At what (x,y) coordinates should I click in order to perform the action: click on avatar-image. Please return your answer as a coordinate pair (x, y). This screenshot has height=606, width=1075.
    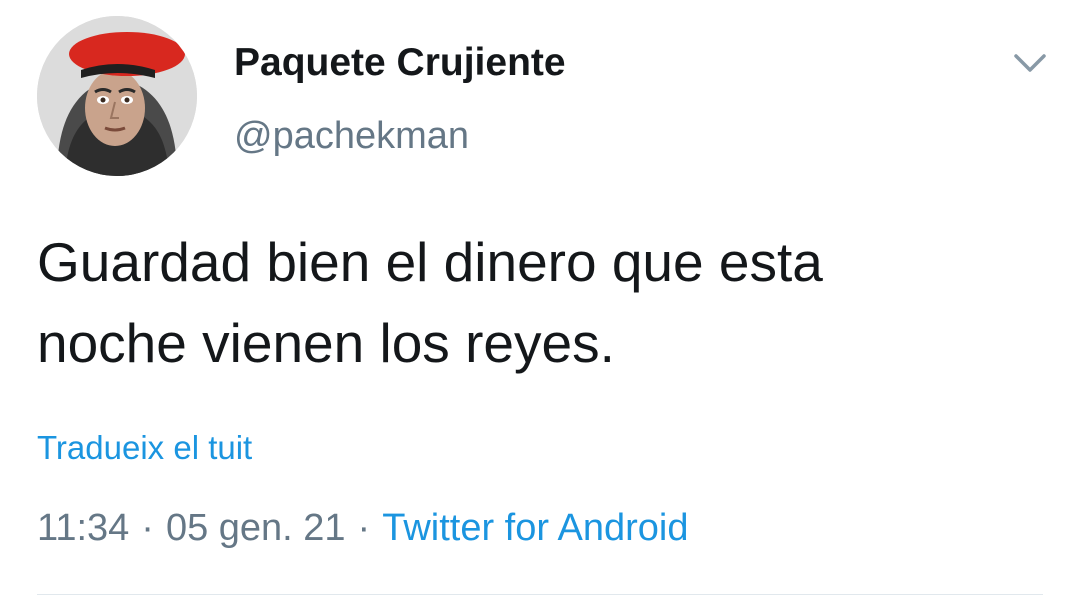
    Looking at the image, I should click on (117, 96).